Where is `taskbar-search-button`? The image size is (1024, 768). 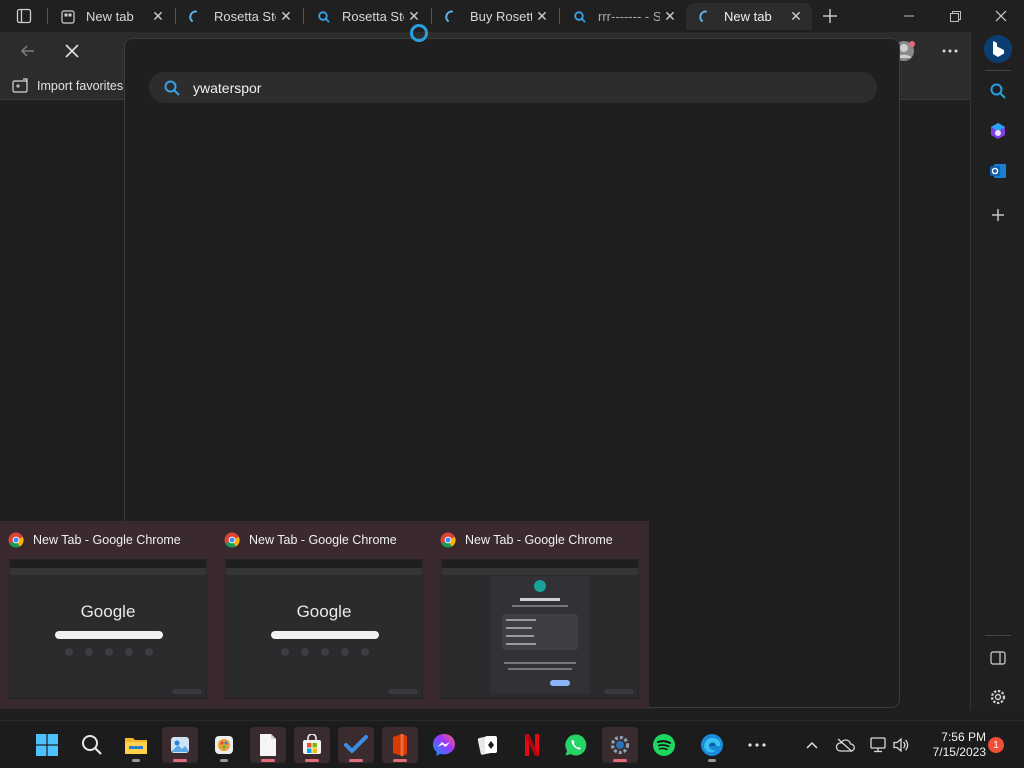 taskbar-search-button is located at coordinates (92, 745).